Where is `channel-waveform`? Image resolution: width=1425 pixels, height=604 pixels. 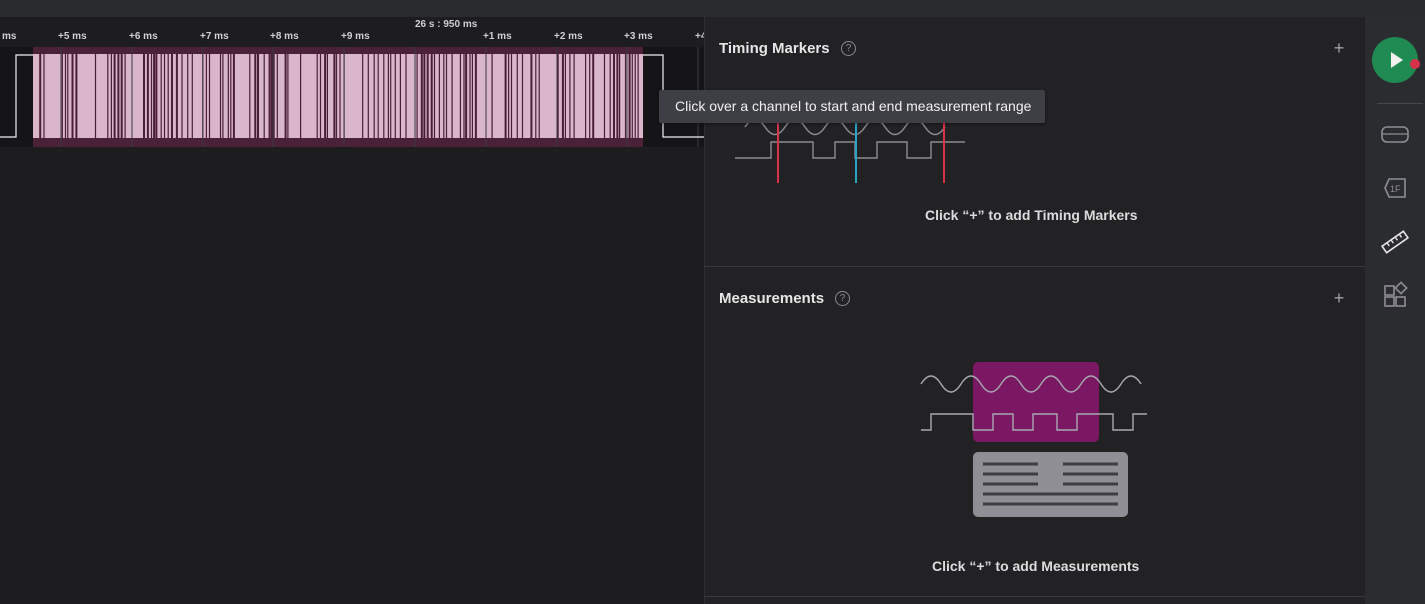 channel-waveform is located at coordinates (352, 97).